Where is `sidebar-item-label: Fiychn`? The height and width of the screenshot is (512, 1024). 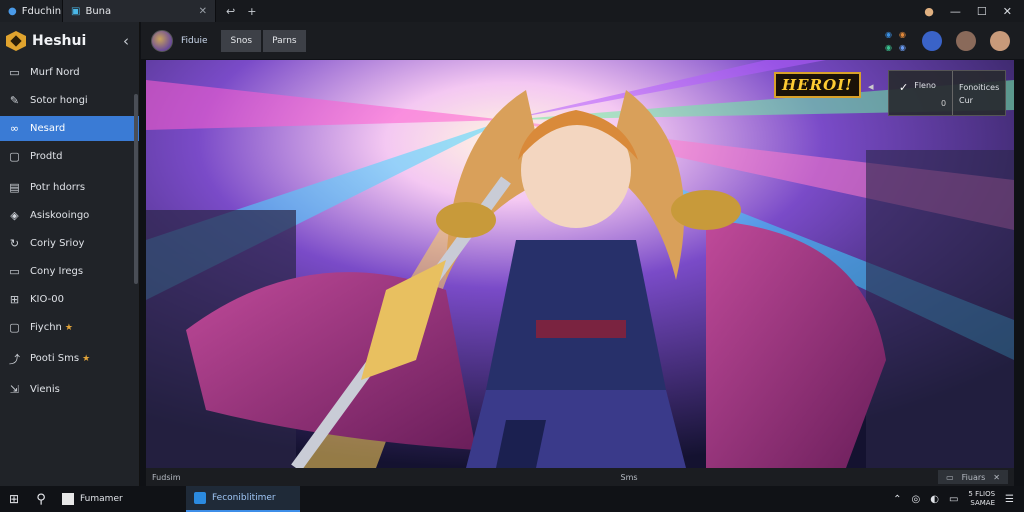 sidebar-item-label: Fiychn is located at coordinates (46, 327).